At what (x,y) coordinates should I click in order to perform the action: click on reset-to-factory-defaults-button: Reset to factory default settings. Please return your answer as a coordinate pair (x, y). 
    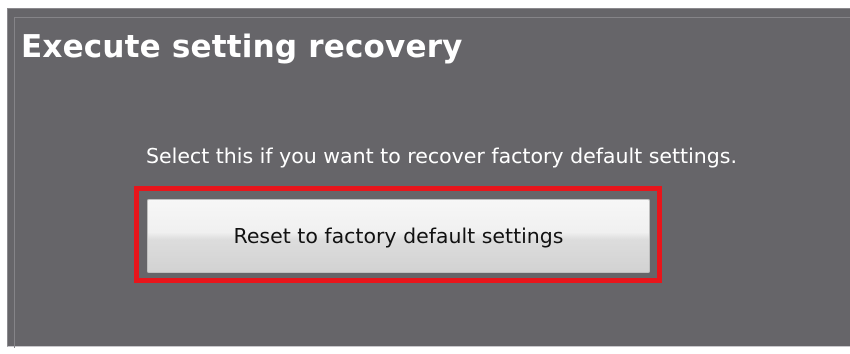
    Looking at the image, I should click on (398, 236).